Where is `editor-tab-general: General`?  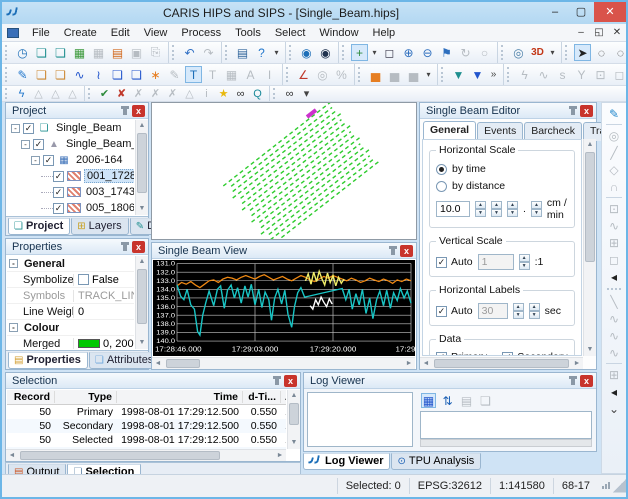
editor-tab-general: General is located at coordinates (450, 130).